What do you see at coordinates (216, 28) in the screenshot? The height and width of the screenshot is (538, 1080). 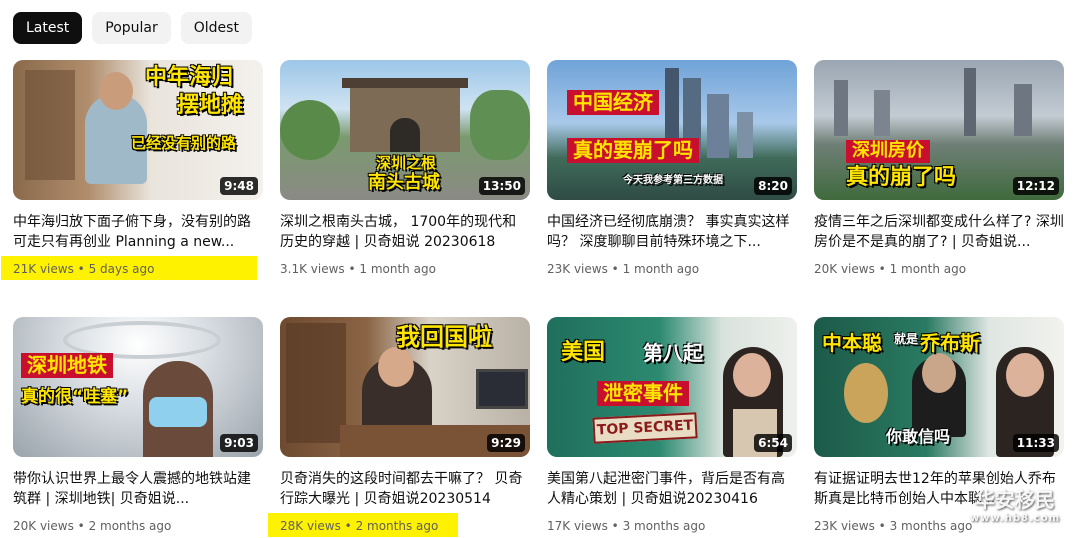 I see `chip-oldest: Oldest` at bounding box center [216, 28].